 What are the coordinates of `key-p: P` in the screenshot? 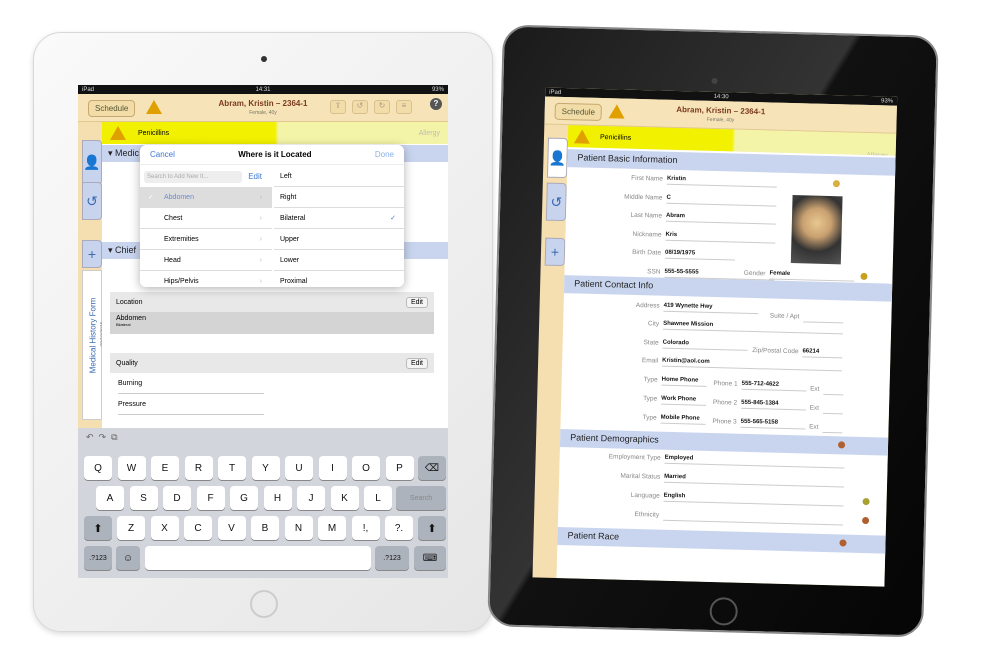 It's located at (399, 468).